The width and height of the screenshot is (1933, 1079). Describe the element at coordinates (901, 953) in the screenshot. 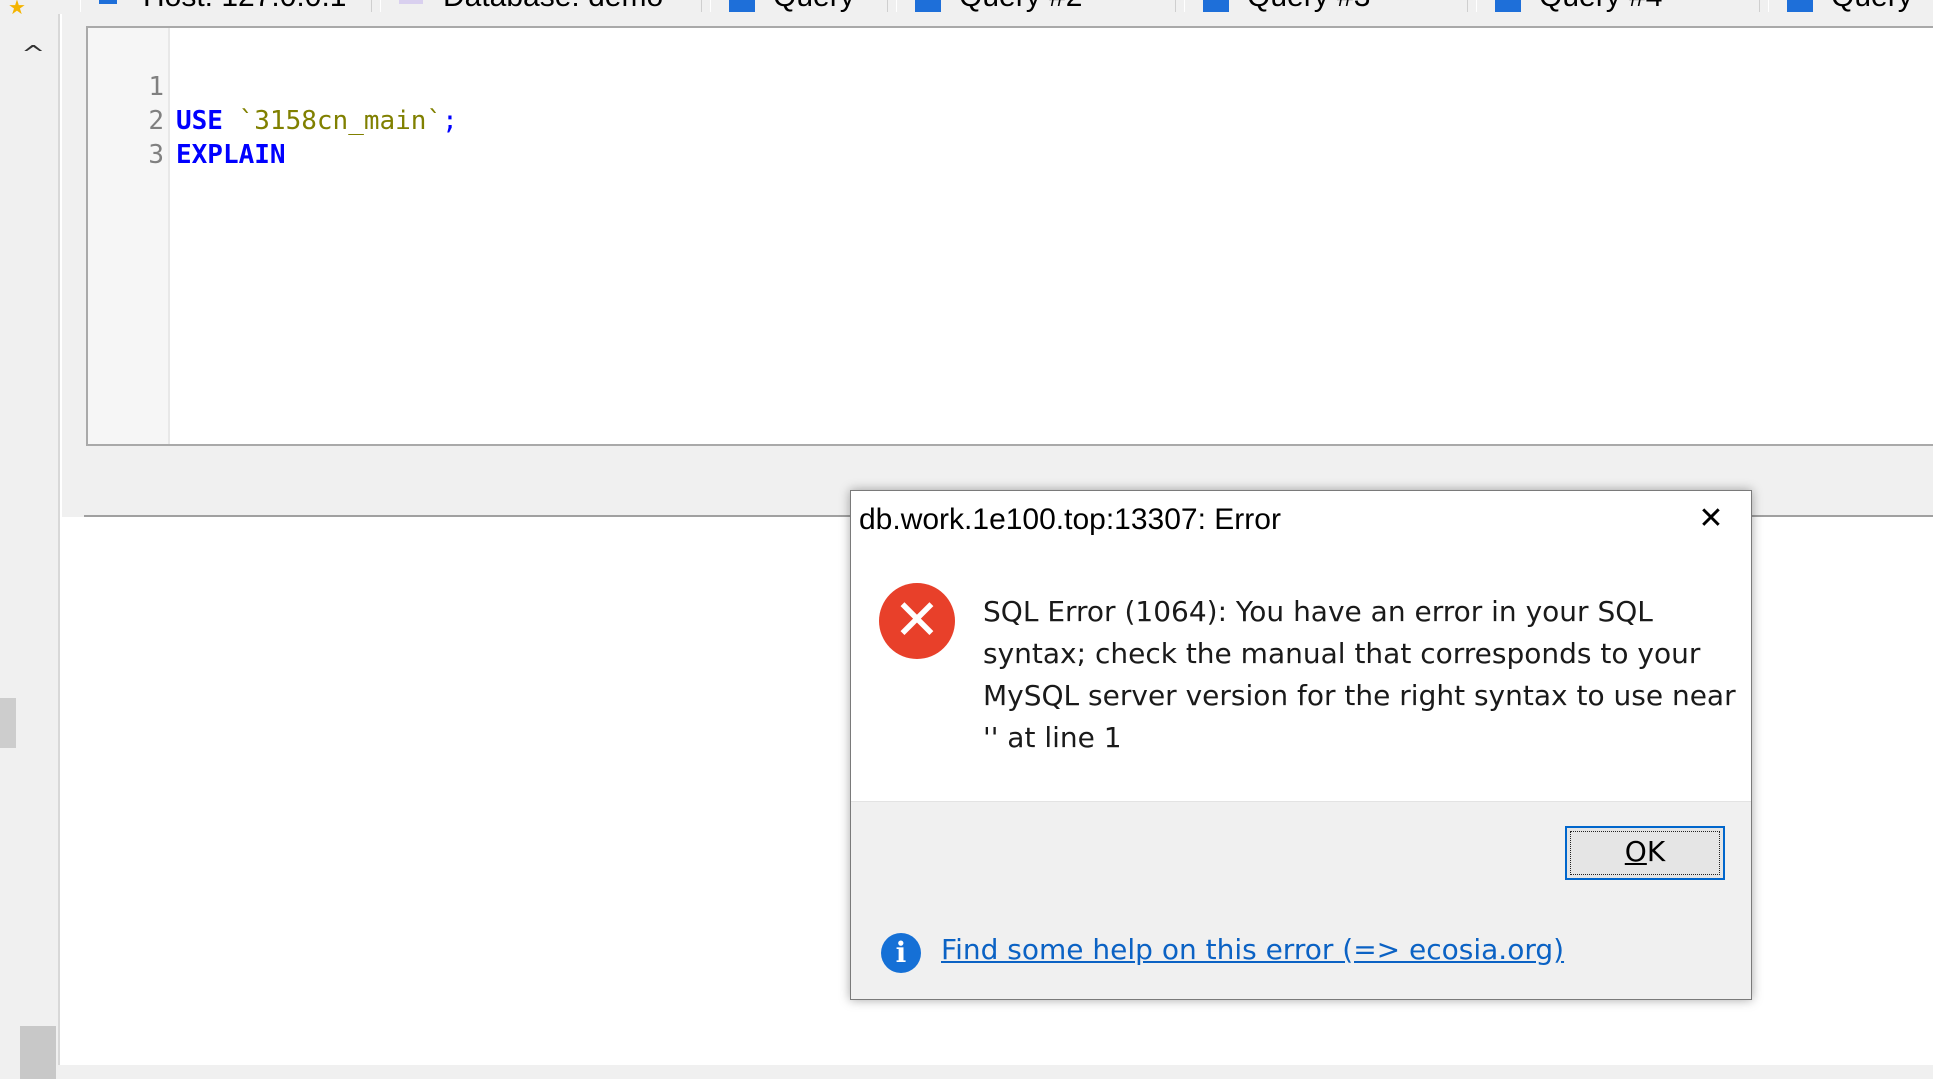

I see `info-icon: i` at that location.